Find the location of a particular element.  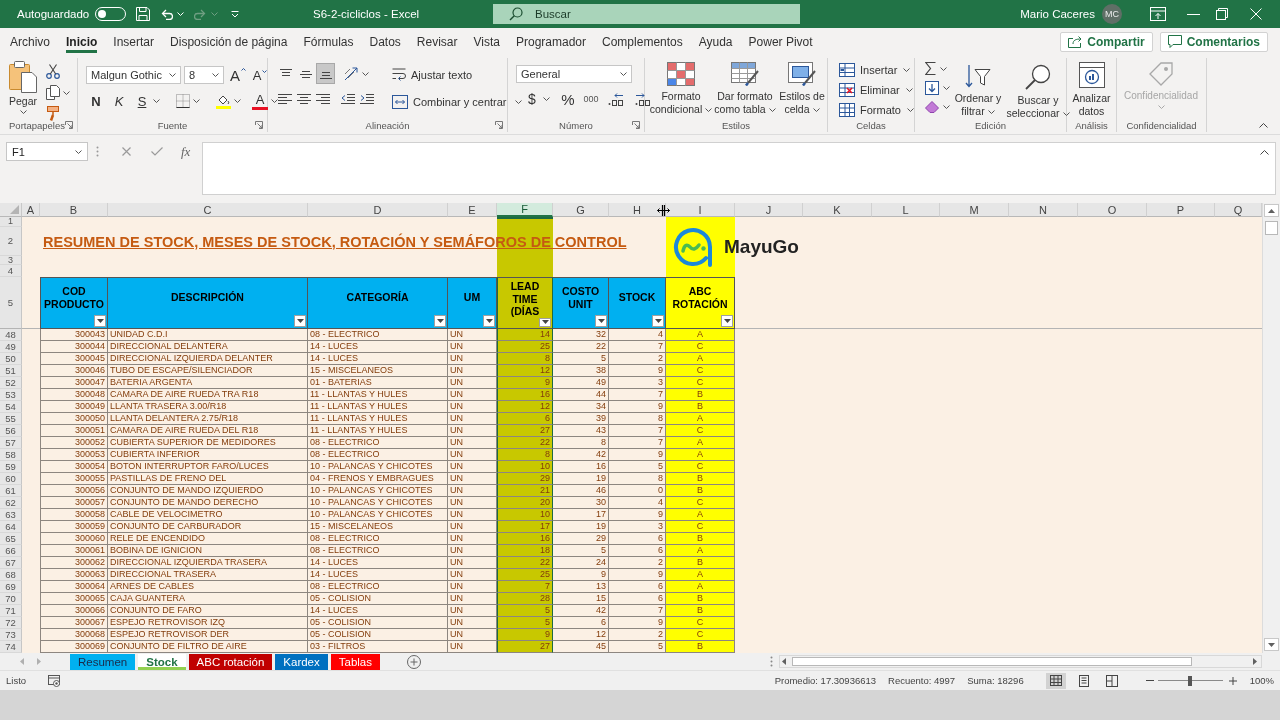

row-header: 50 is located at coordinates (11, 359).